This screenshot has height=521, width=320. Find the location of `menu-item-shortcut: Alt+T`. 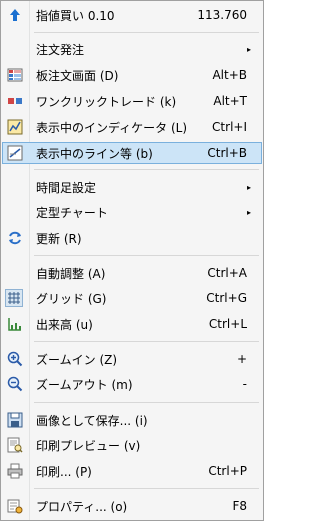

menu-item-shortcut: Alt+T is located at coordinates (230, 101).